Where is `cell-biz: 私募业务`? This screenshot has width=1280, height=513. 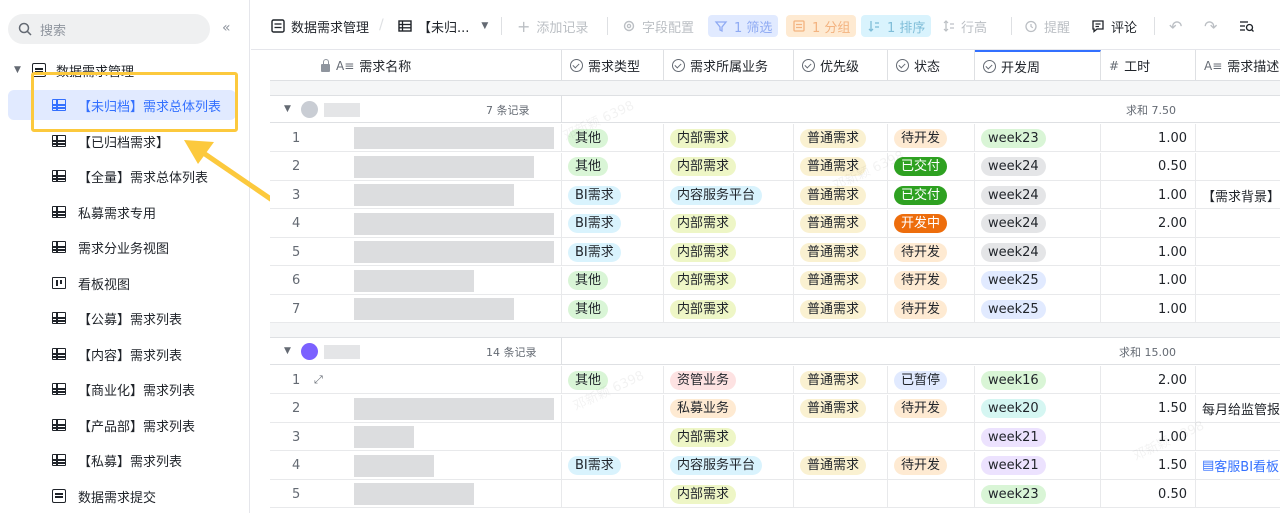
cell-biz: 私募业务 is located at coordinates (729, 408).